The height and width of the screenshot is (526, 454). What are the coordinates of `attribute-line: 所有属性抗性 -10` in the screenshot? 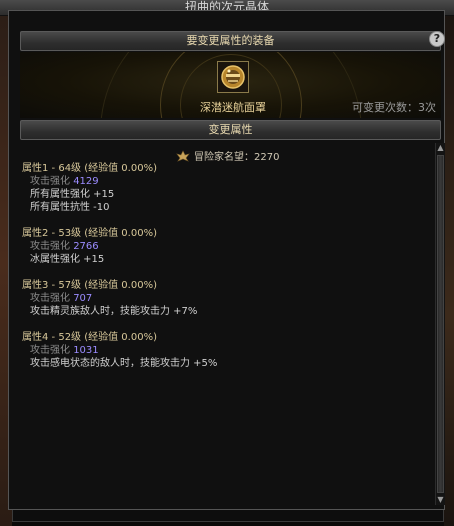 It's located at (70, 207).